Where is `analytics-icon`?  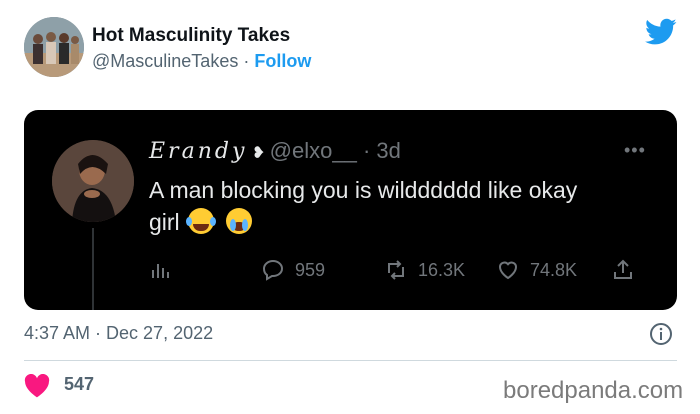 analytics-icon is located at coordinates (166, 270).